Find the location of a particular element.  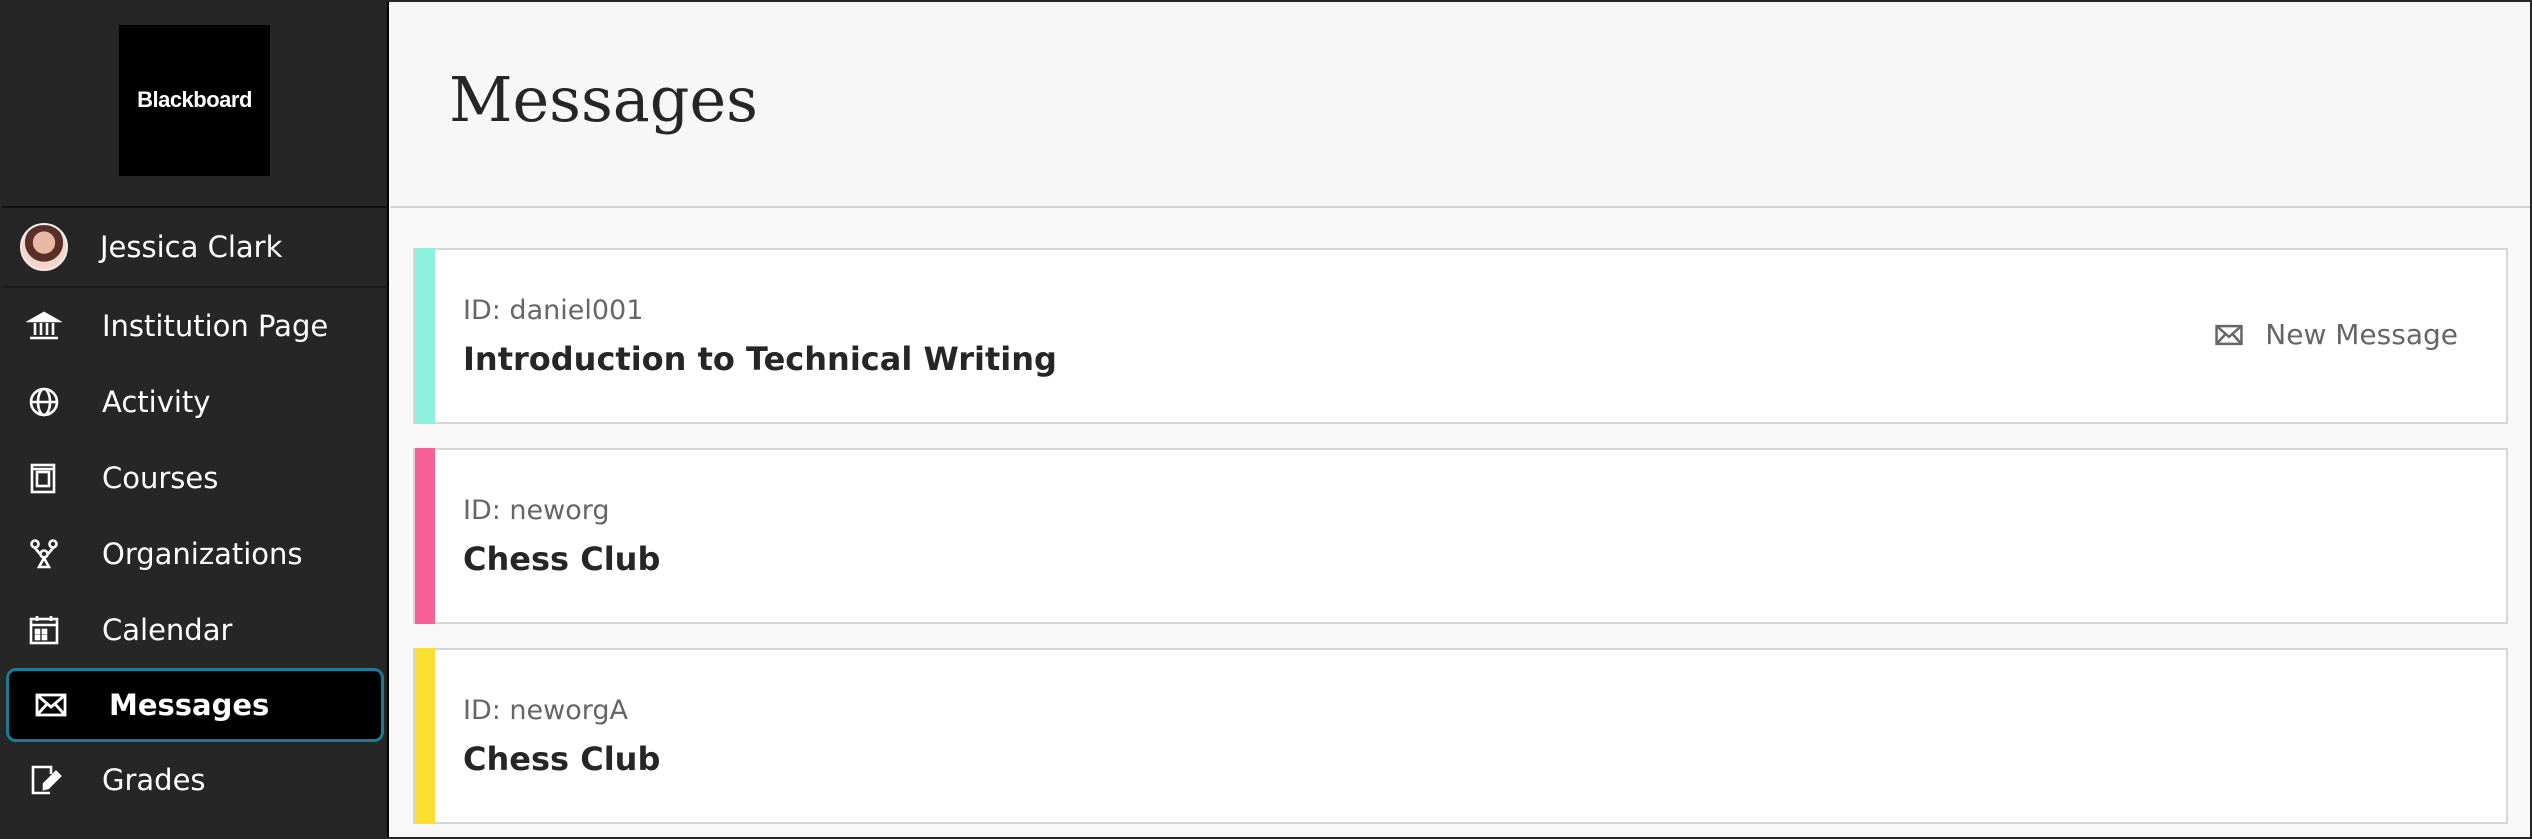

sidebar-item-calendar: Calendar is located at coordinates (194, 630).